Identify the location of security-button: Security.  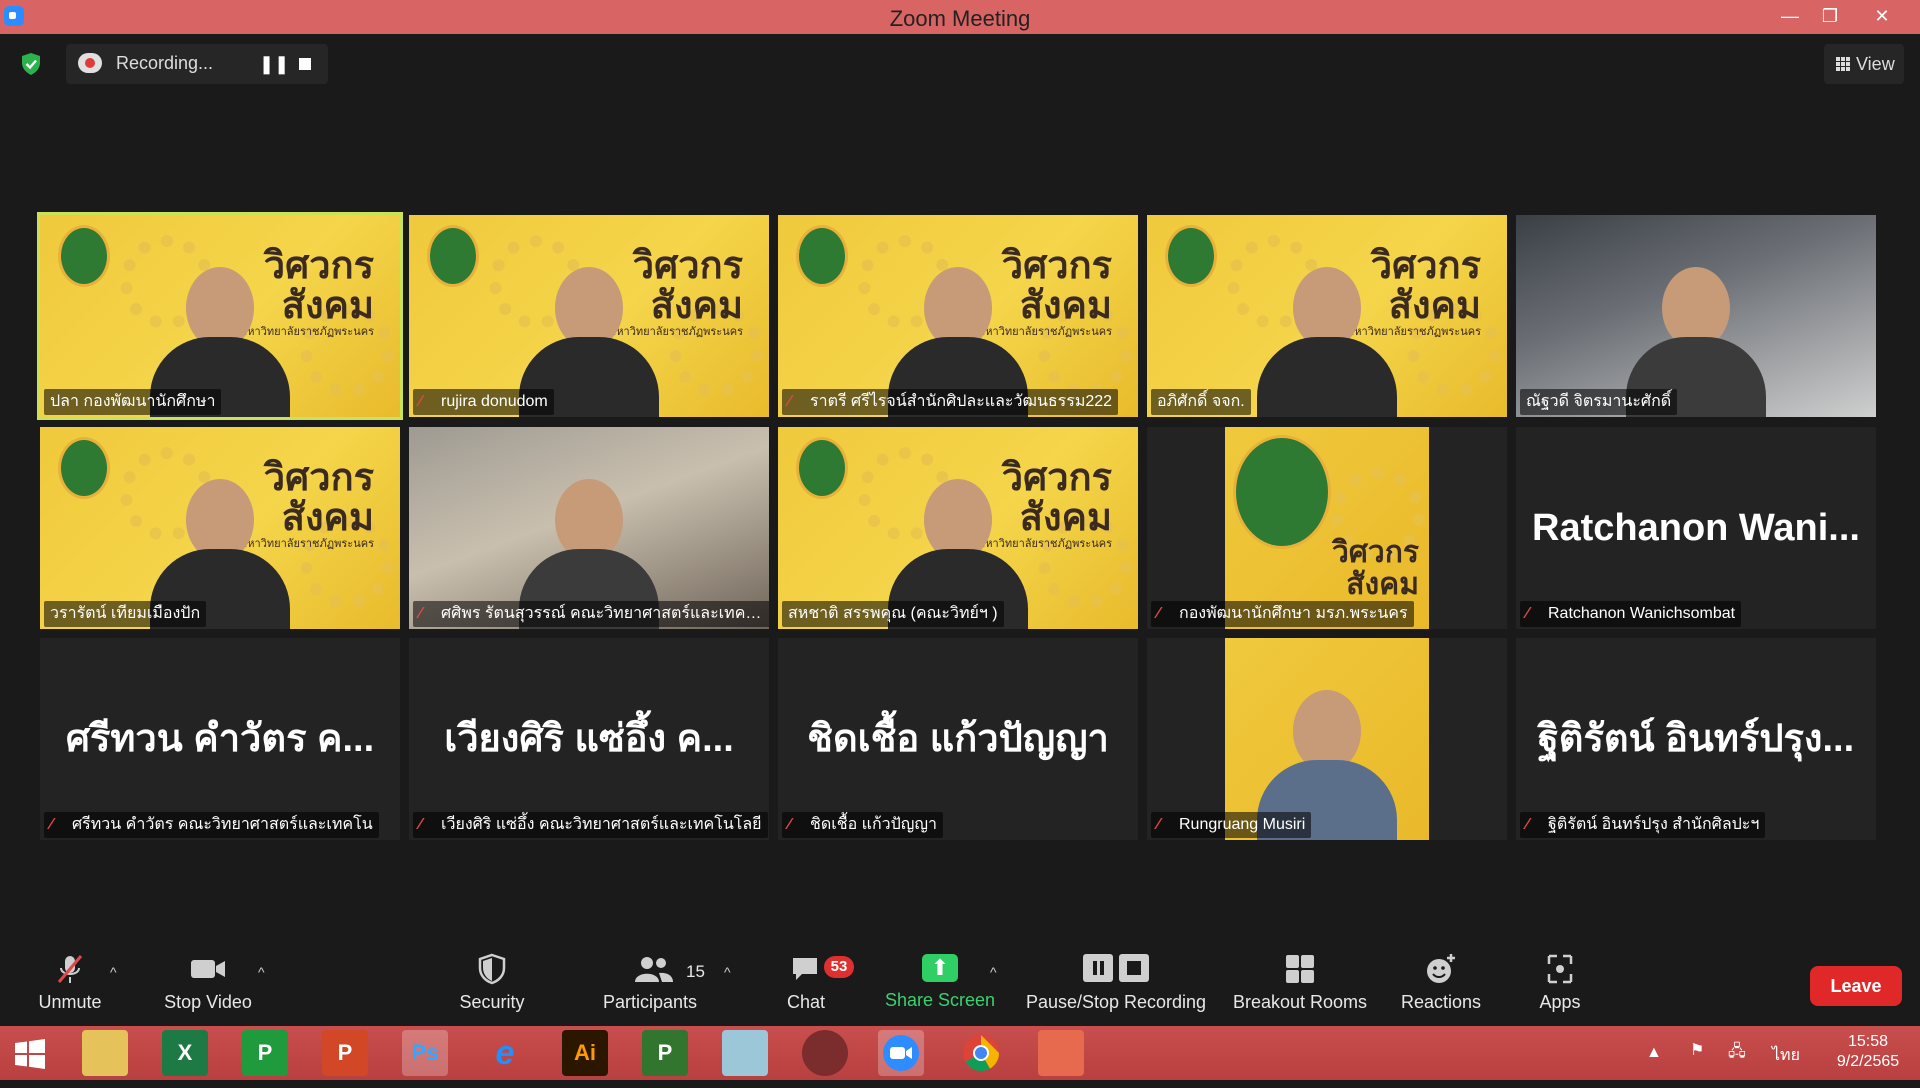
(492, 982).